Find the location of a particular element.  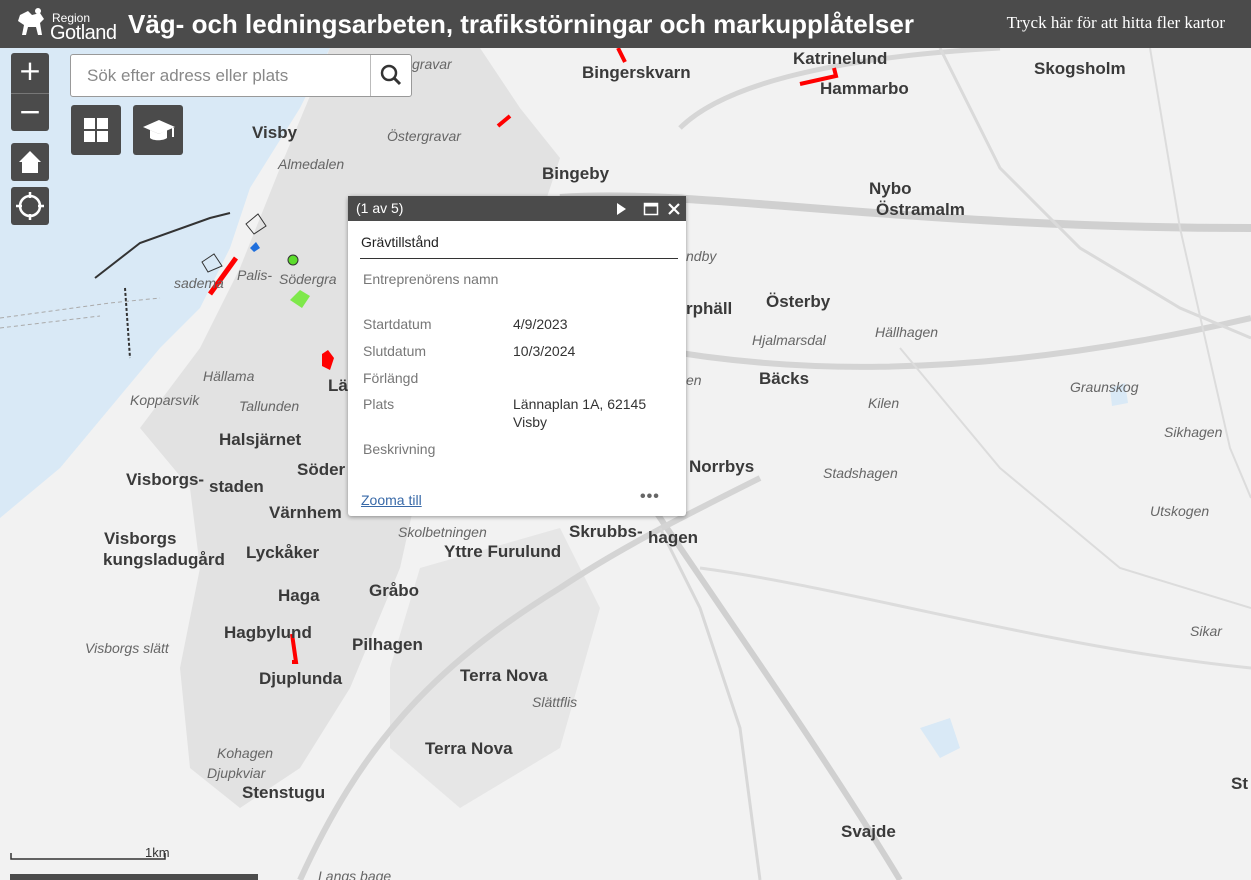

search-box is located at coordinates (241, 75).